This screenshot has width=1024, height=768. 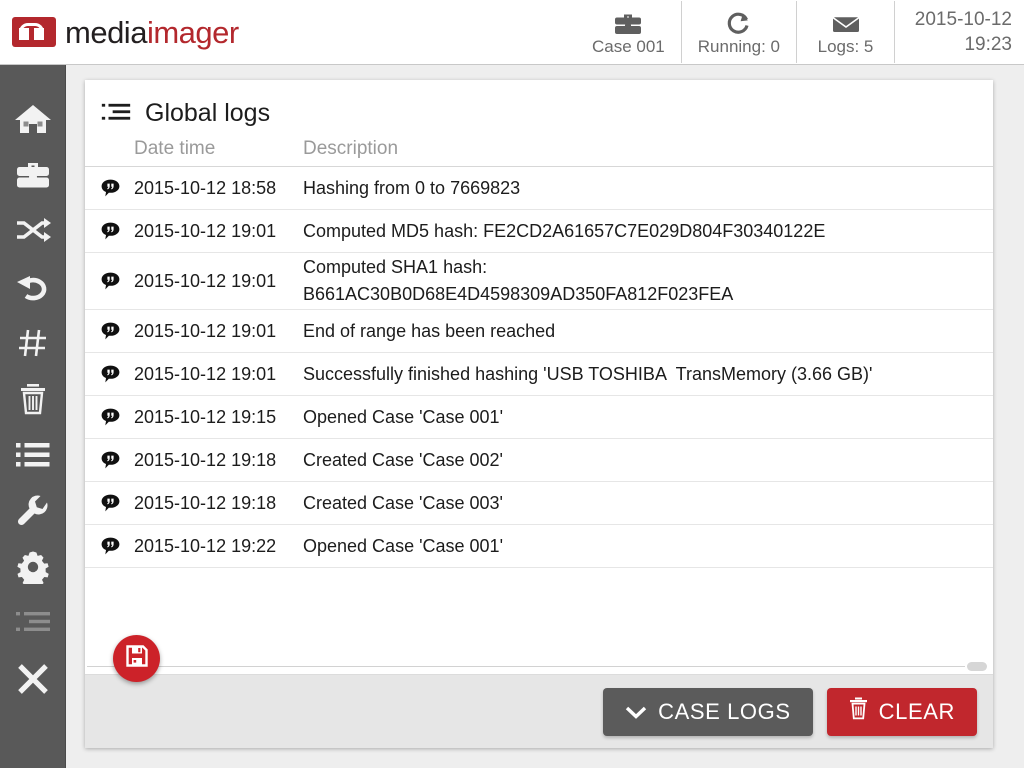 I want to click on sidebar-item-cases, so click(x=33, y=175).